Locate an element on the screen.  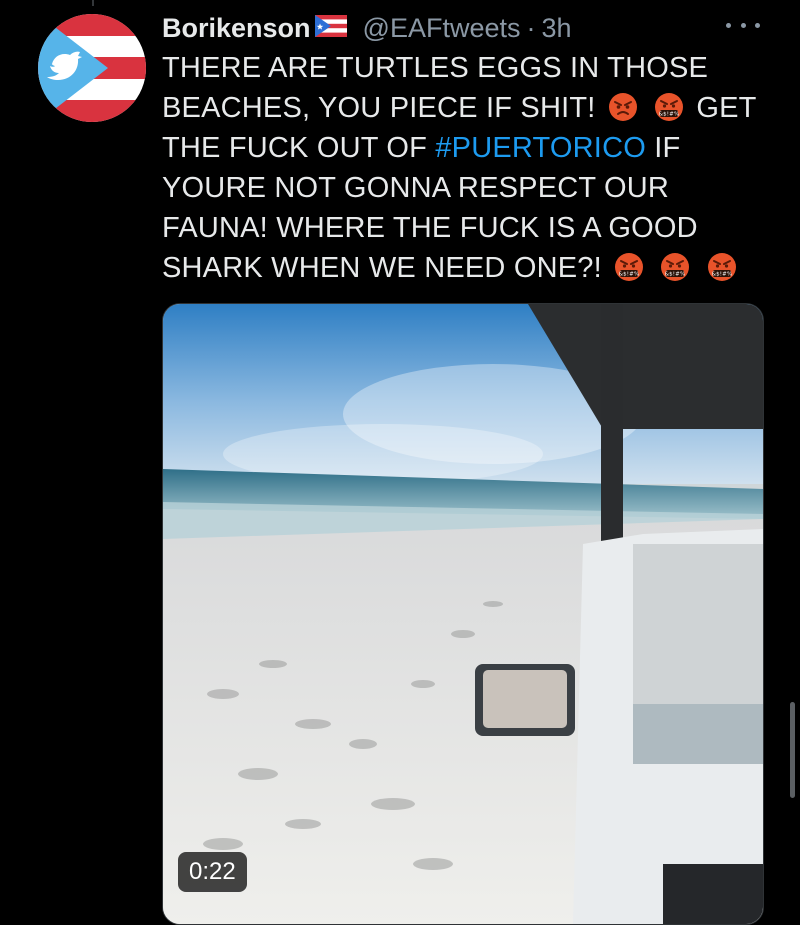
thread-connector-line is located at coordinates (93, 3).